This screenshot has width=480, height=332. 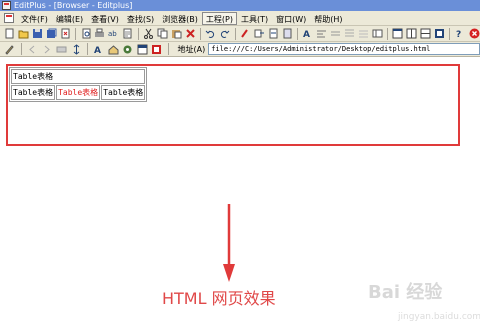 What do you see at coordinates (140, 18) in the screenshot?
I see `menu-search: 查找(S)` at bounding box center [140, 18].